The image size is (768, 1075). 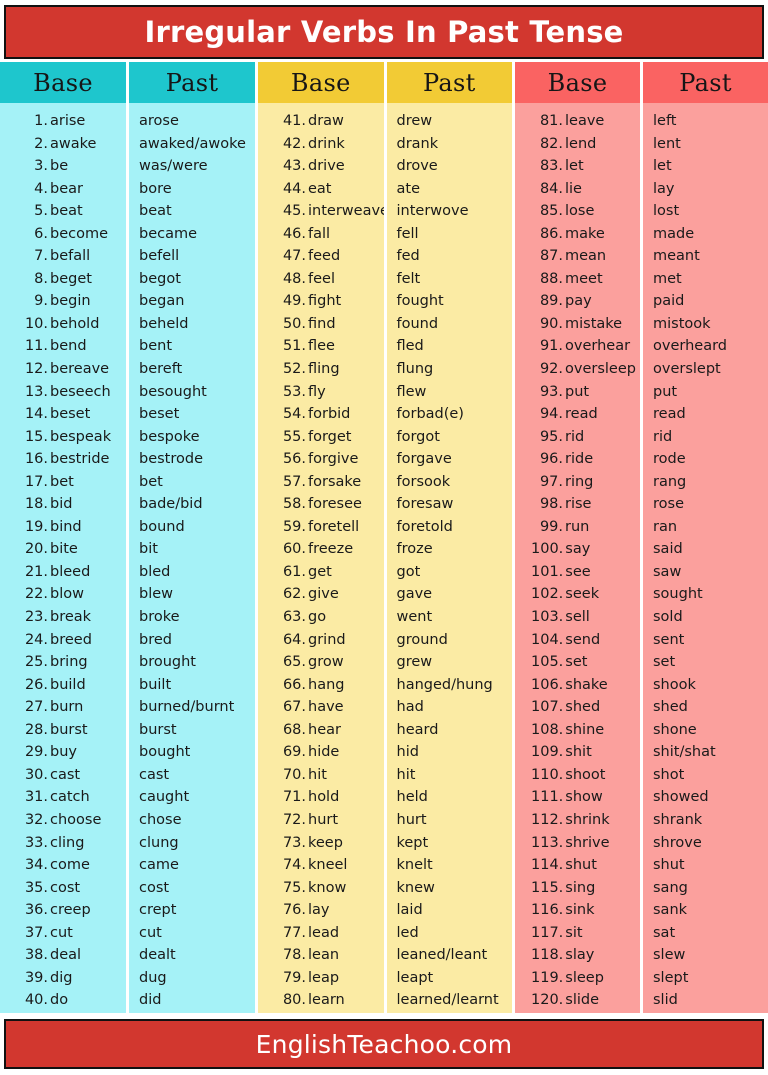 What do you see at coordinates (326, 1000) in the screenshot?
I see `verb-base-word: learn` at bounding box center [326, 1000].